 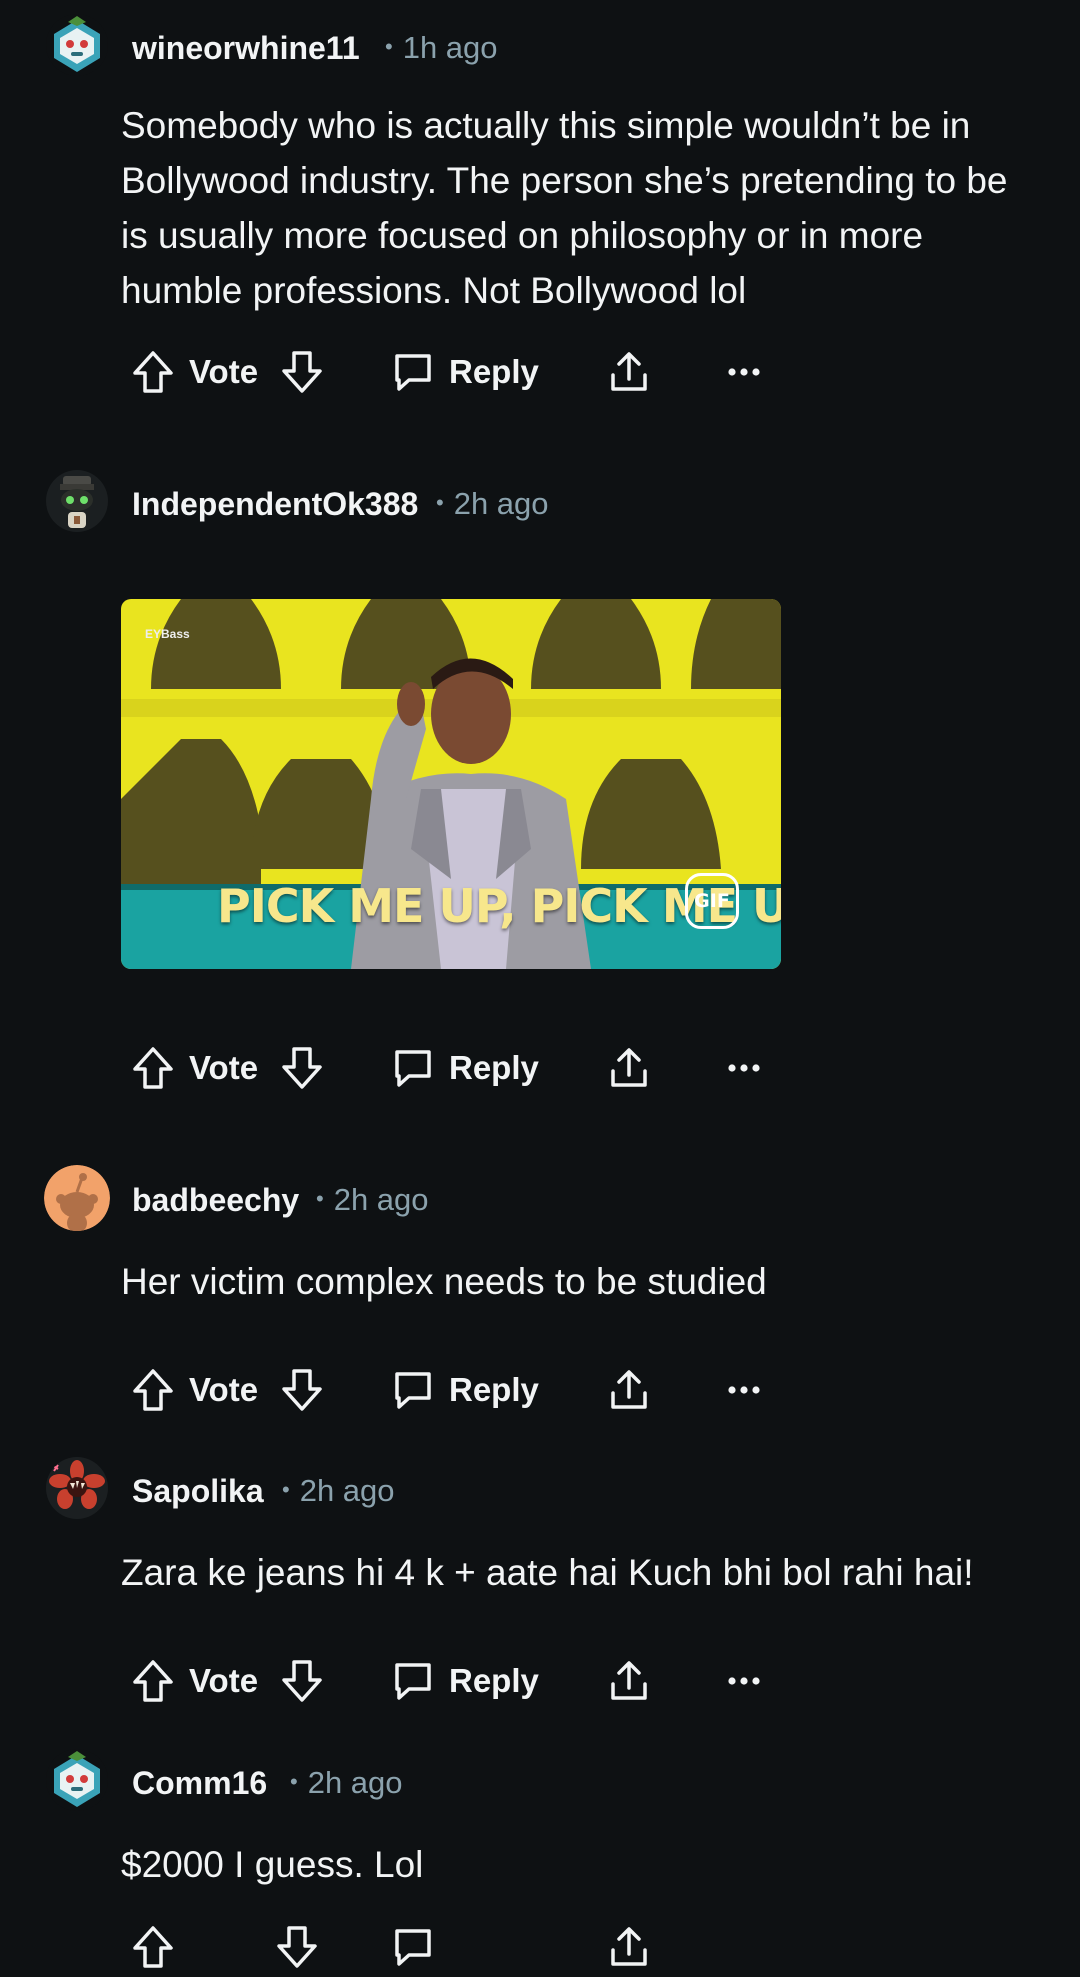 I want to click on gif-badge: GIF, so click(x=712, y=901).